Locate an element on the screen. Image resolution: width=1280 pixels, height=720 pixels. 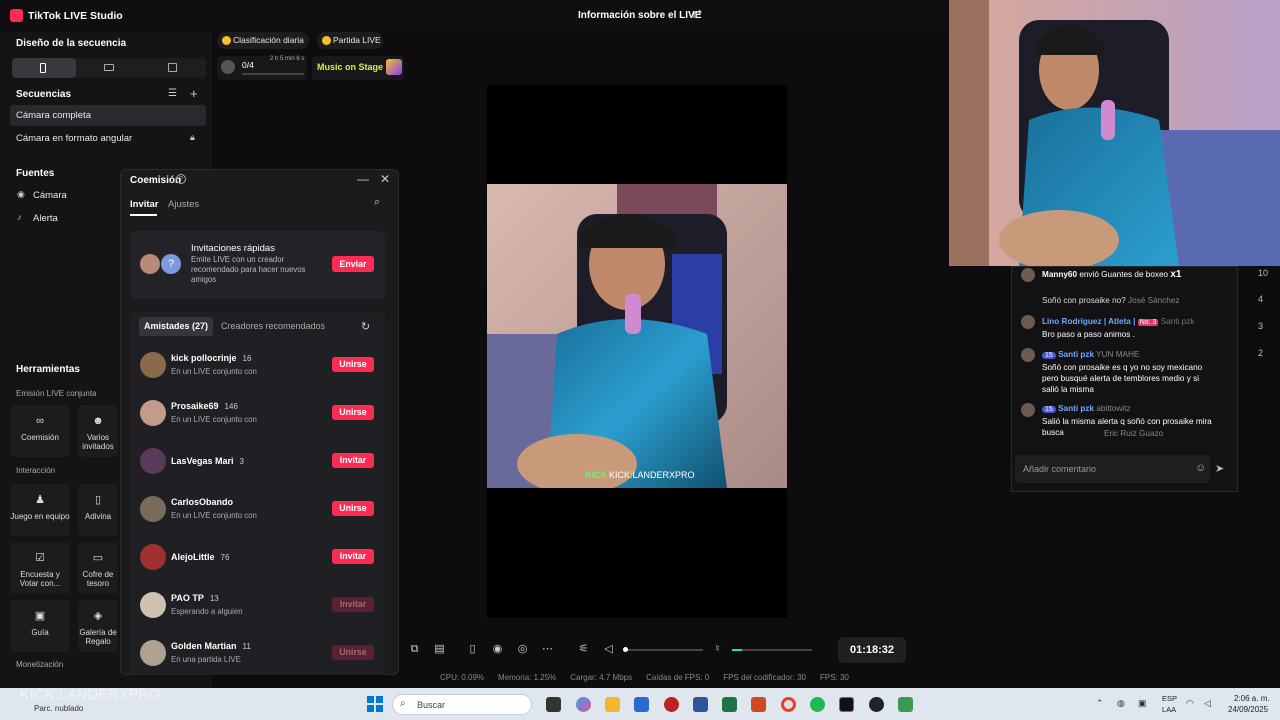
sequence-item-full-camera: Cámara completa is located at coordinates (53, 115).